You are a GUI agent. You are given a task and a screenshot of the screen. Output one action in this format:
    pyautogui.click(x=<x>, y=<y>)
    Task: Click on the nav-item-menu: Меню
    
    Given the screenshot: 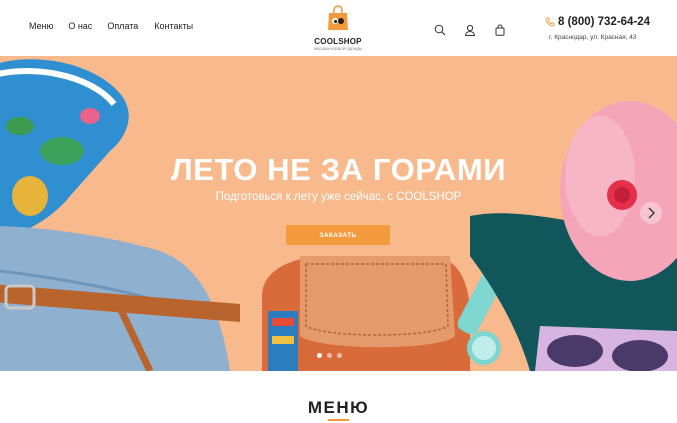 What is the action you would take?
    pyautogui.click(x=41, y=26)
    